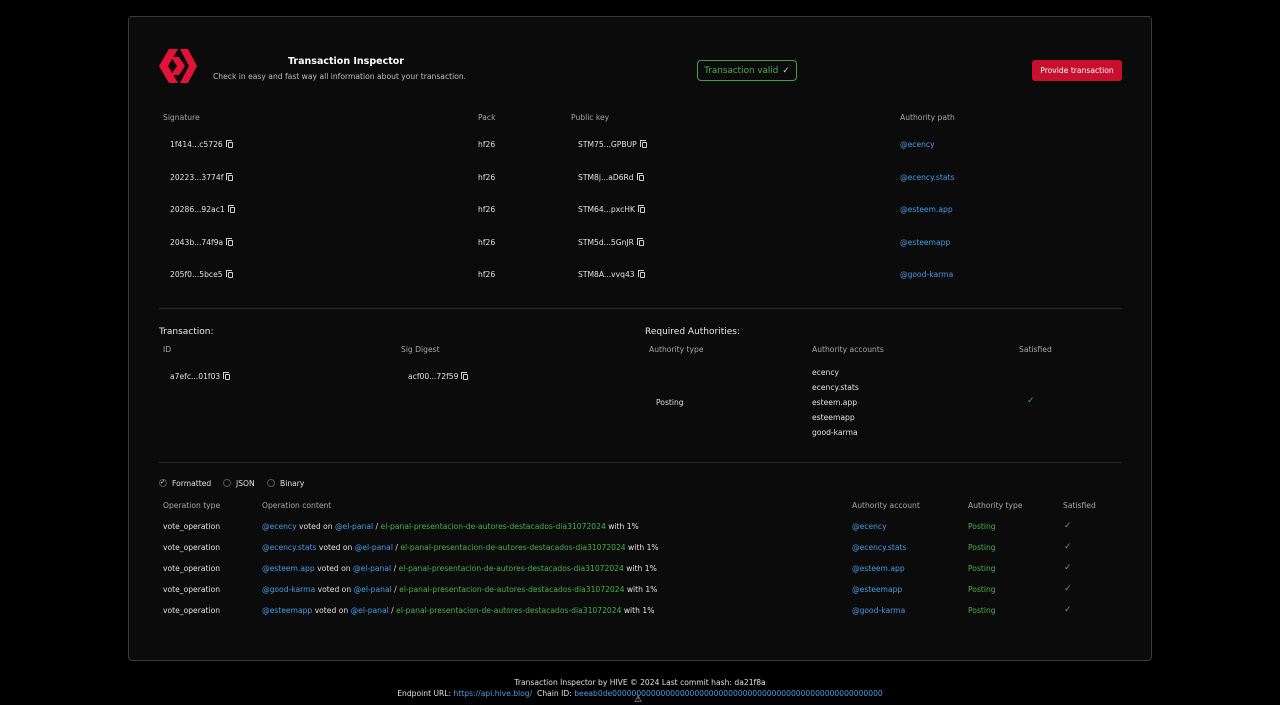 This screenshot has width=1280, height=705. I want to click on radio-label: Formatted, so click(192, 483).